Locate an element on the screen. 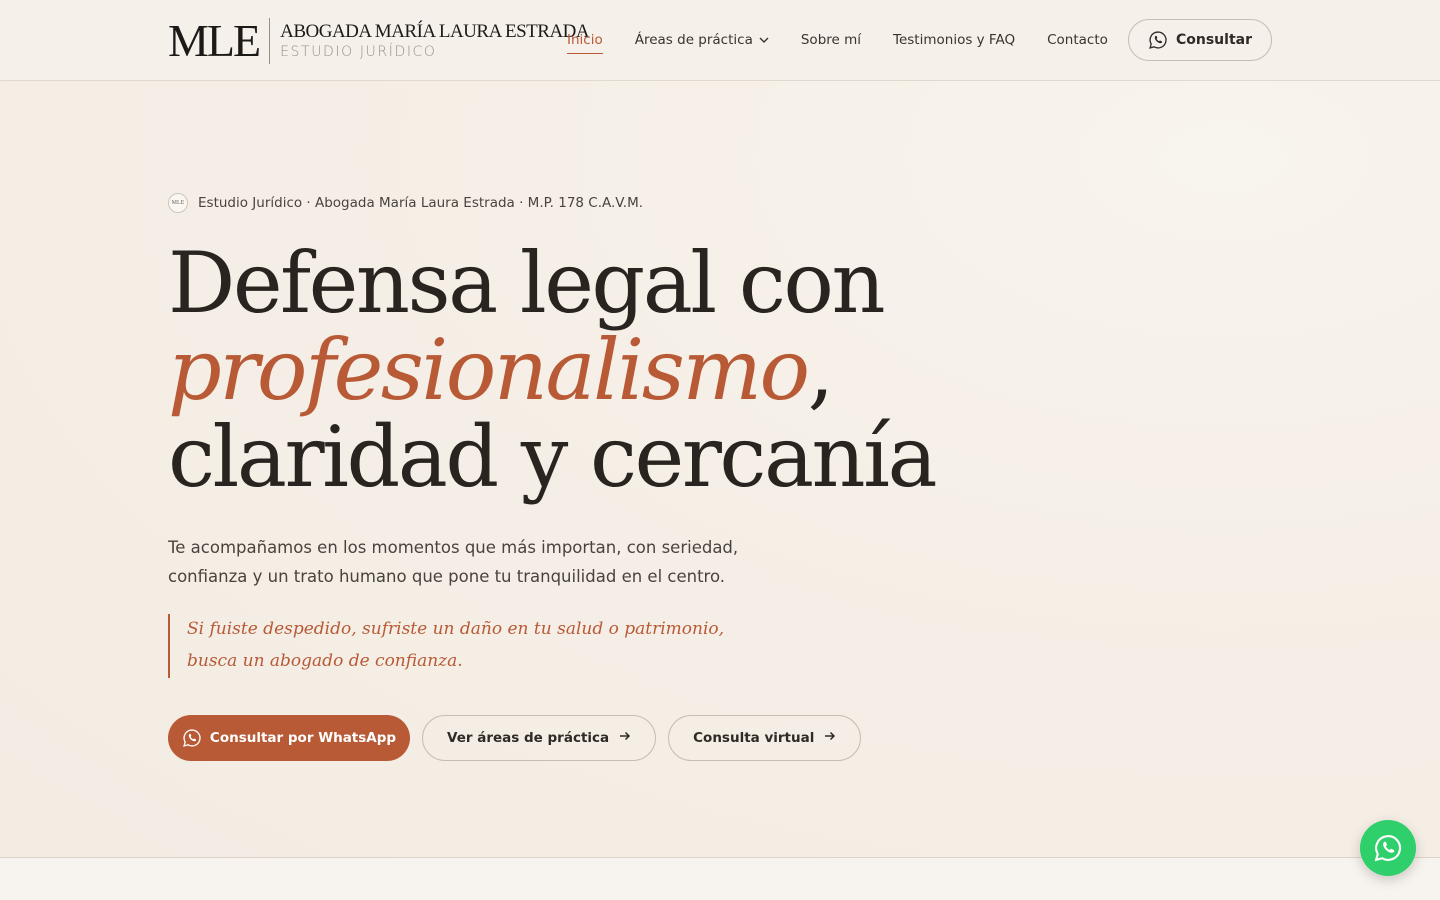  nav-item-label: Áreas de práctica is located at coordinates (693, 40).